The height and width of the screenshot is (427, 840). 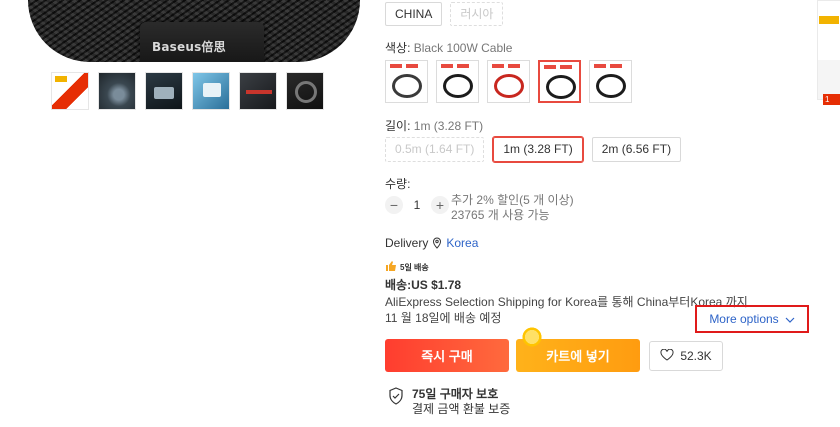 I want to click on color-label-row: 색상: Black 100W Cable, so click(x=448, y=47).